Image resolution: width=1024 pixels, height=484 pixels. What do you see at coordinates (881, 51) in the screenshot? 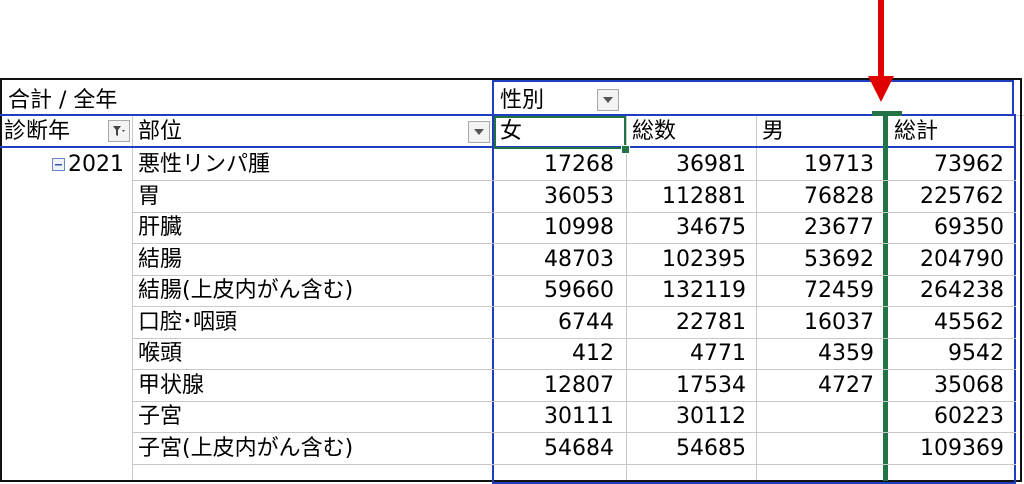
I see `red-down-arrow-icon` at bounding box center [881, 51].